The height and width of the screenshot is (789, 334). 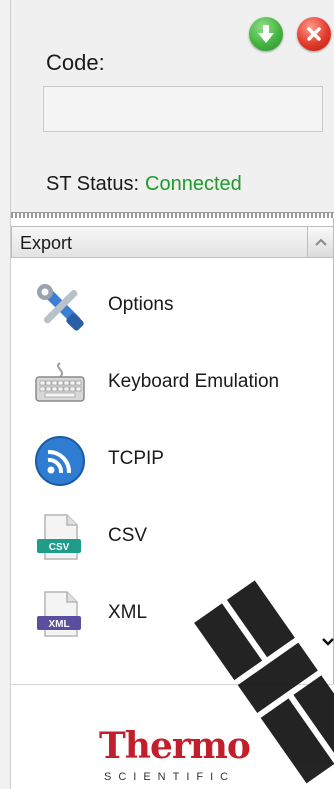 I want to click on close-icon, so click(x=314, y=34).